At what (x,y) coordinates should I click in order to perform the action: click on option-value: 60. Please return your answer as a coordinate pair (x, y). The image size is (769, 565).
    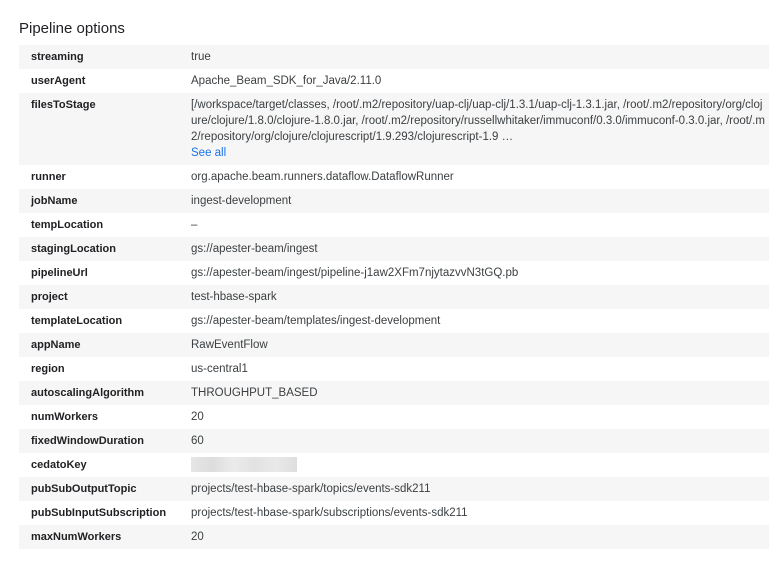
    Looking at the image, I should click on (197, 441).